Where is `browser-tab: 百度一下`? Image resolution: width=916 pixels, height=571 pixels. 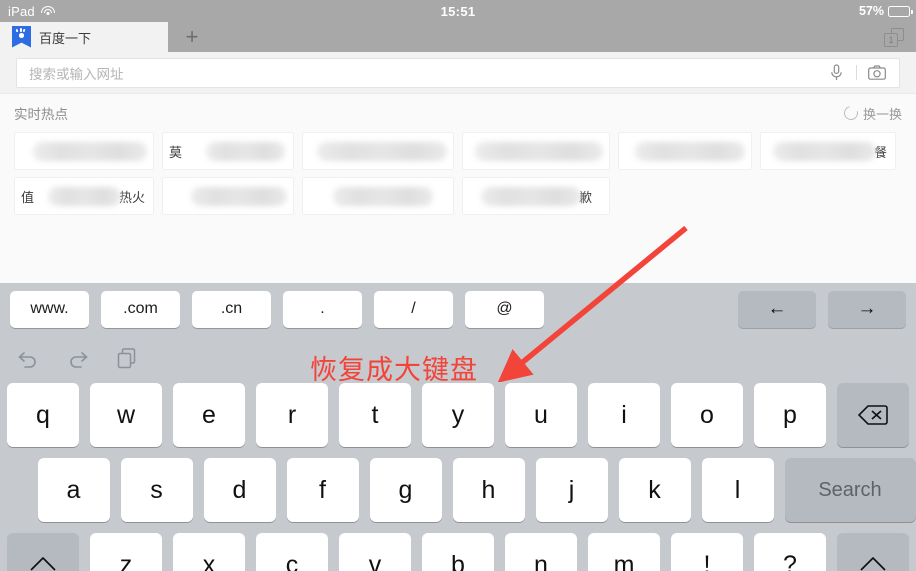 browser-tab: 百度一下 is located at coordinates (84, 37).